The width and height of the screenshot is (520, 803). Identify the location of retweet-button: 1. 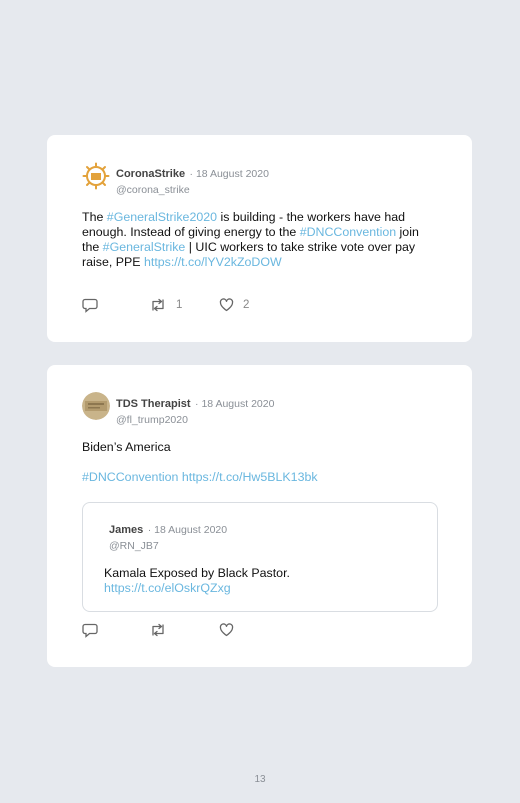
(165, 305).